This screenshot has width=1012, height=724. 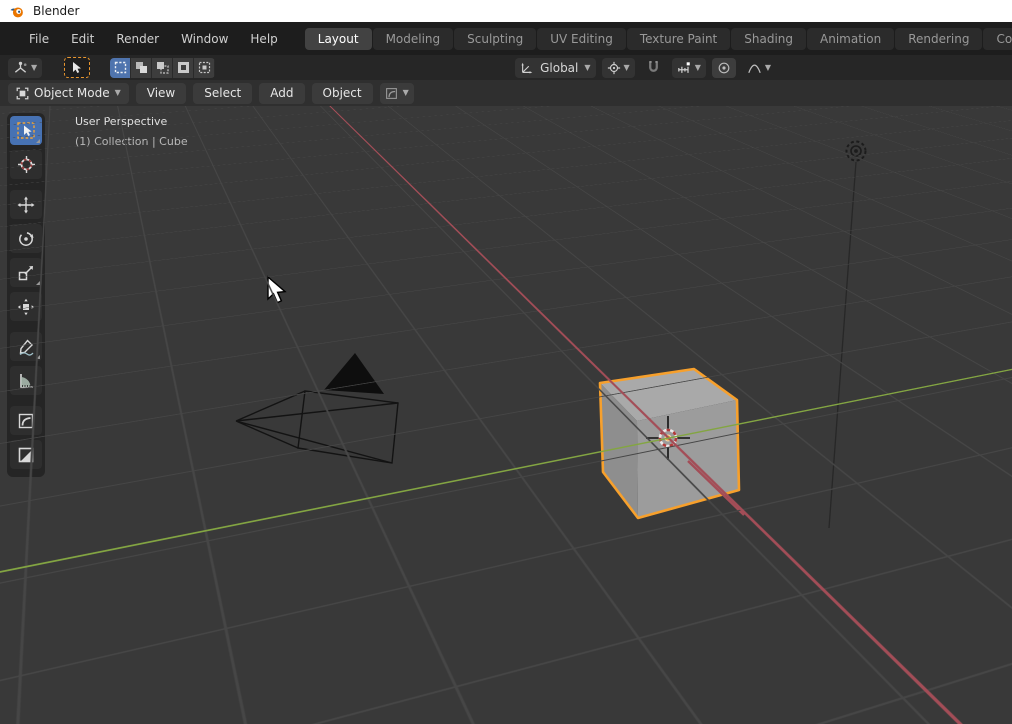 I want to click on select-mode-extend-button, so click(x=142, y=67).